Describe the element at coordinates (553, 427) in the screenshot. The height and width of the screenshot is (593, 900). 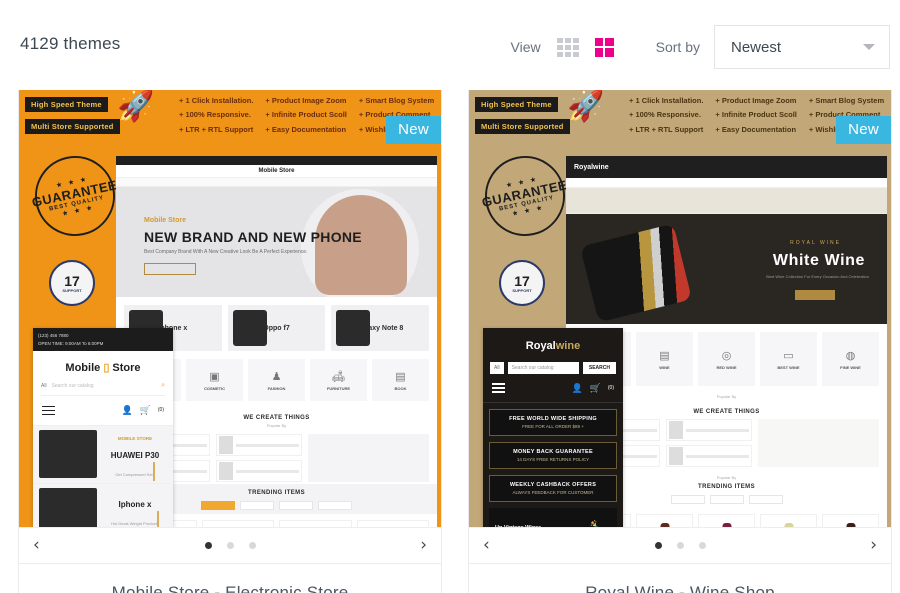
I see `promo-line-2: FREE FOR ALL ORDER $89 +` at that location.